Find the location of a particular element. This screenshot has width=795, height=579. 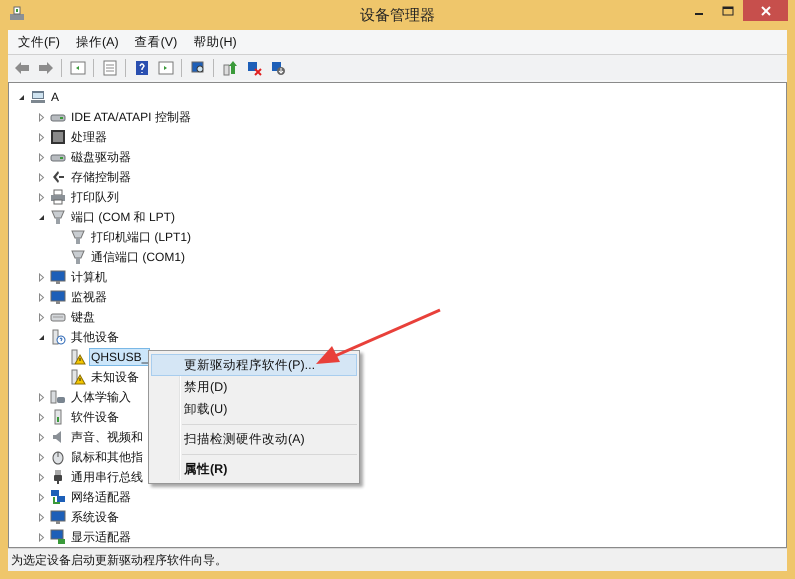

tree-item: A is located at coordinates (55, 97).